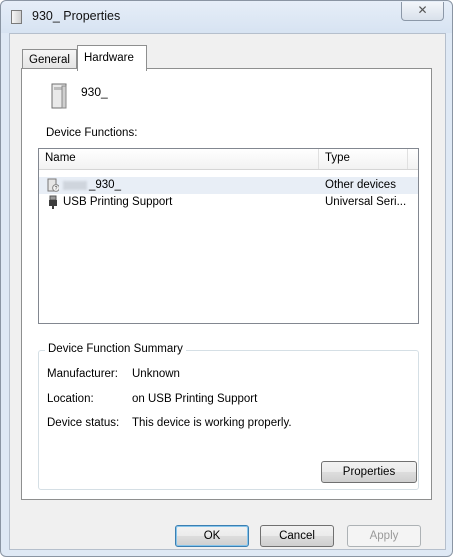  I want to click on column-header-type: Type, so click(337, 158).